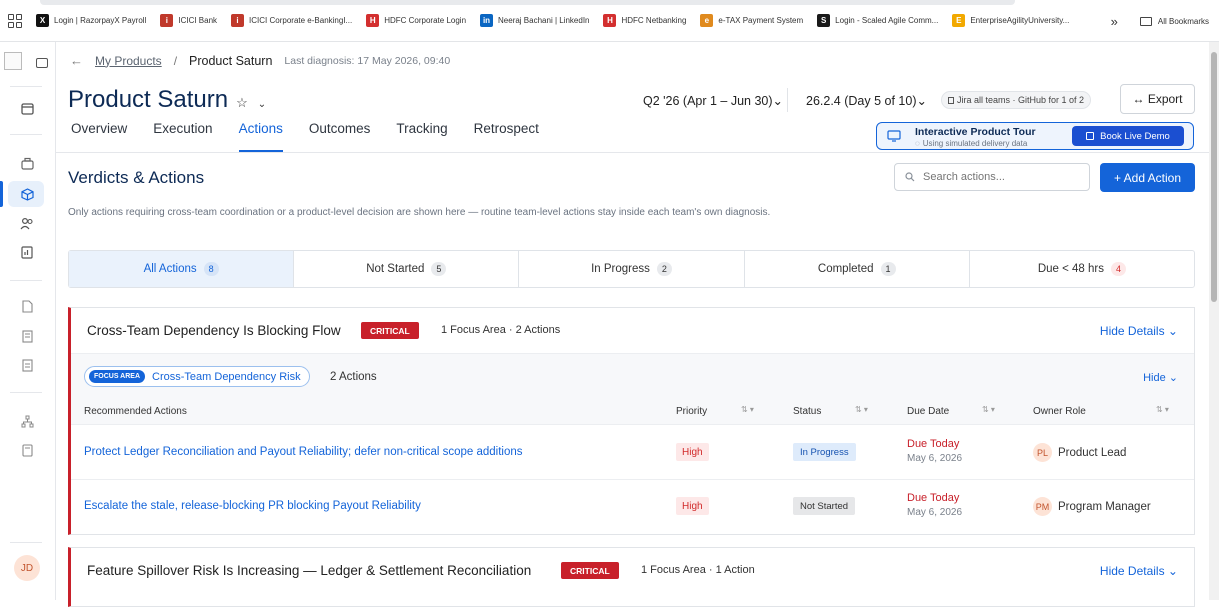 This screenshot has height=607, width=1219. Describe the element at coordinates (1082, 269) in the screenshot. I see `filter-tab: Due < 48 hrs 4` at that location.